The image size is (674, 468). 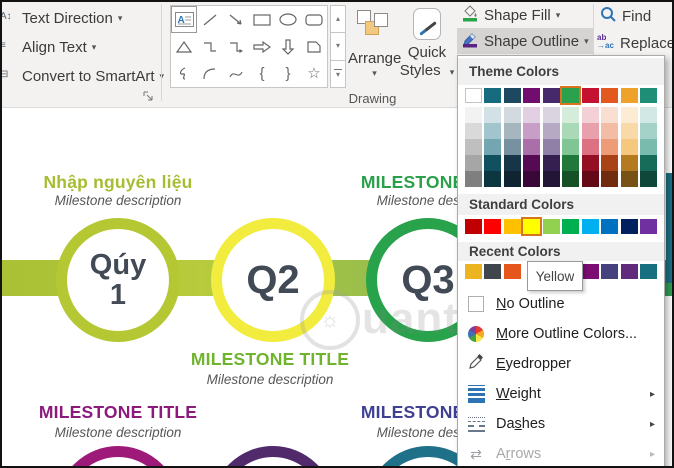 I want to click on quick-styles-button: Quick Styles ▾, so click(x=427, y=46).